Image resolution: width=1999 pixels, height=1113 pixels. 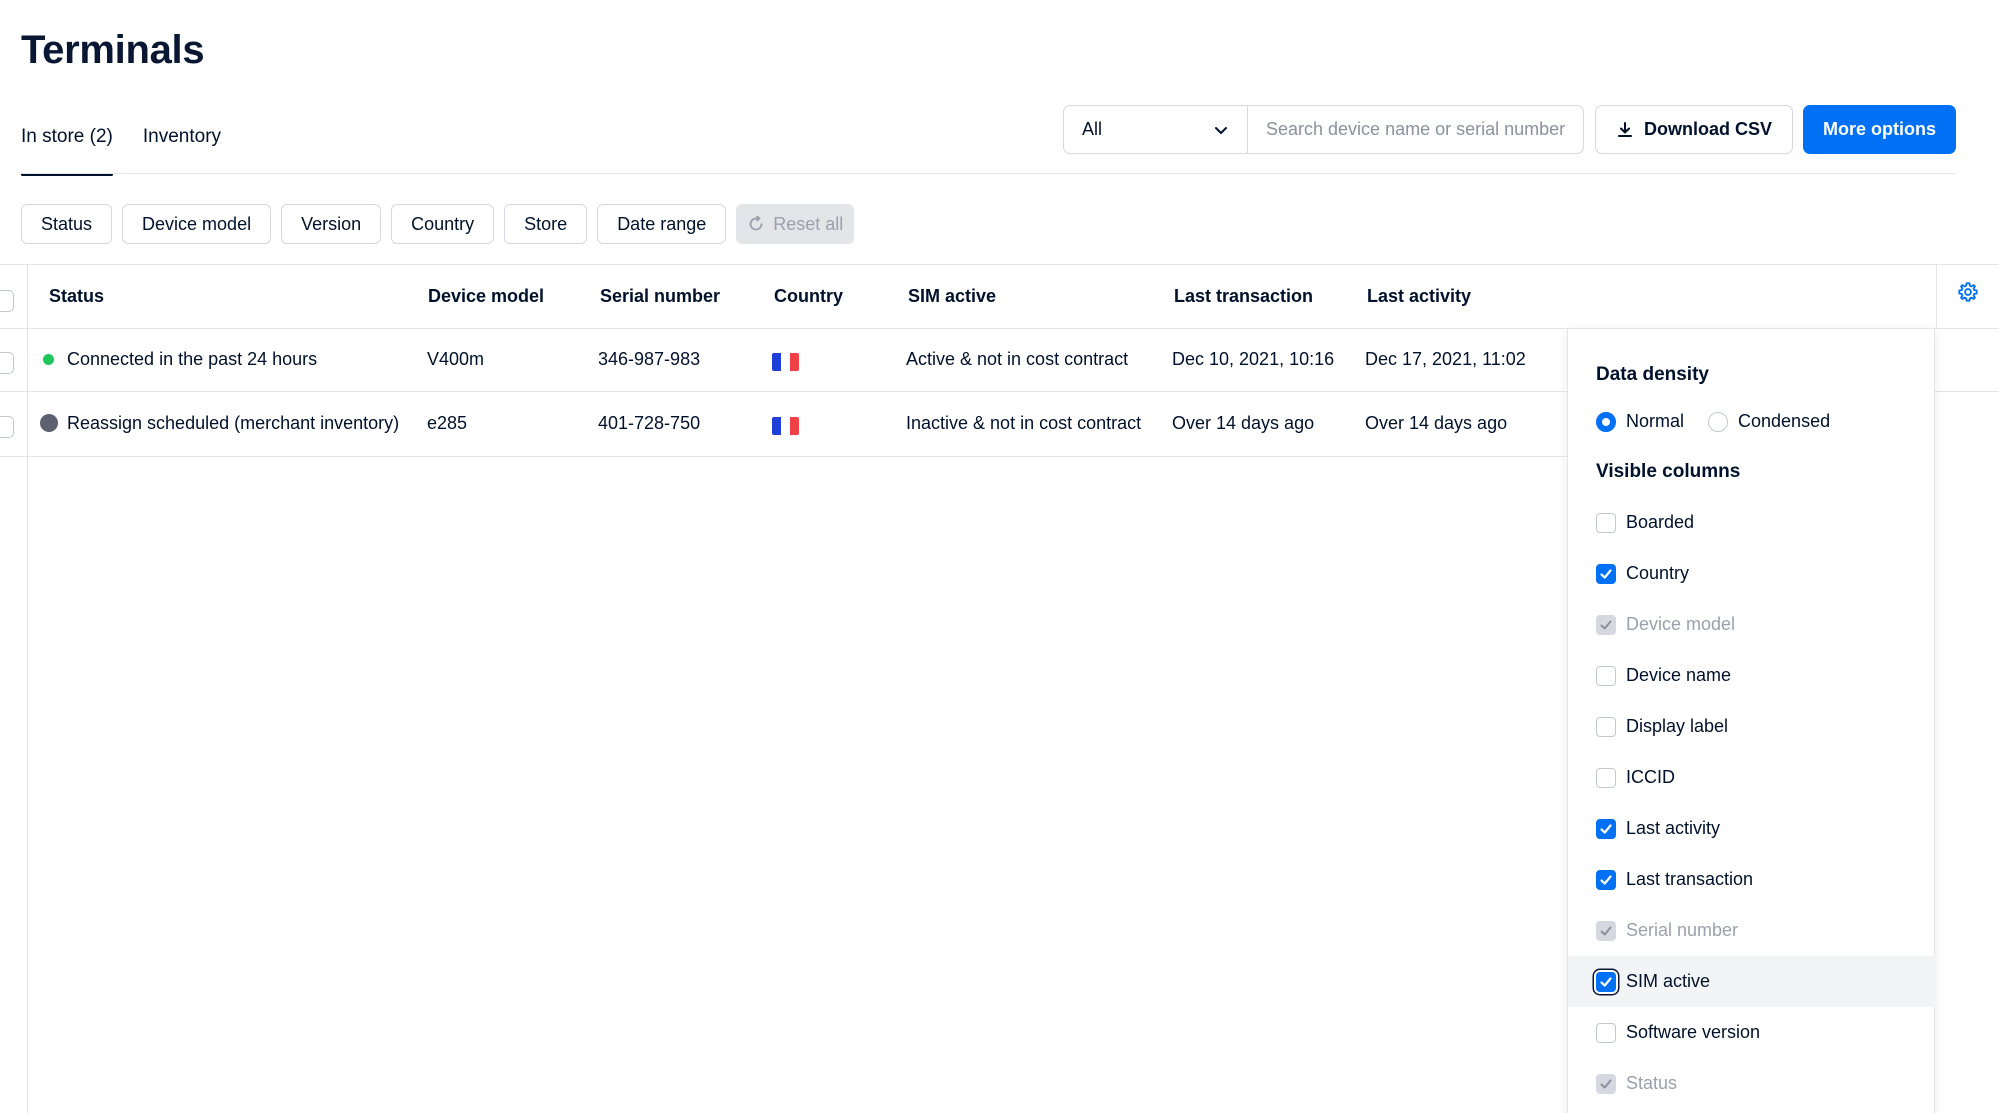 I want to click on density-normal-label: Normal, so click(x=1655, y=421).